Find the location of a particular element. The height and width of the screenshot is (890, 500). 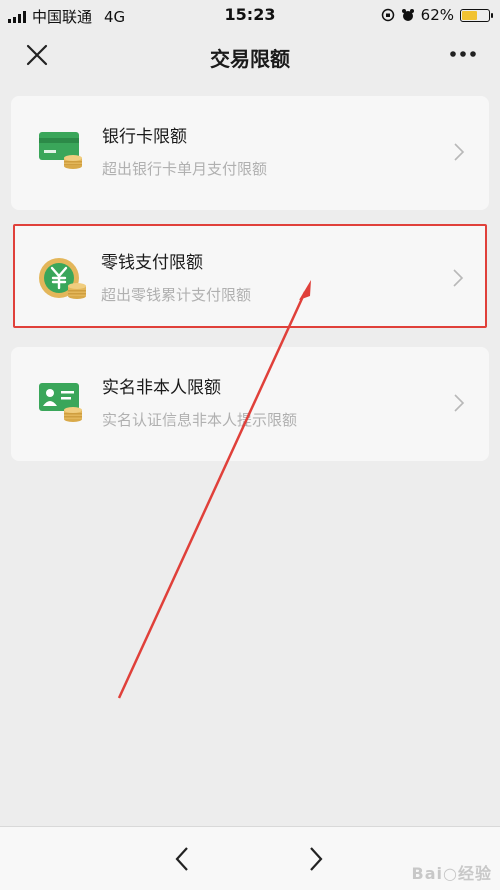

nav-bar: 交易限额 is located at coordinates (250, 56).